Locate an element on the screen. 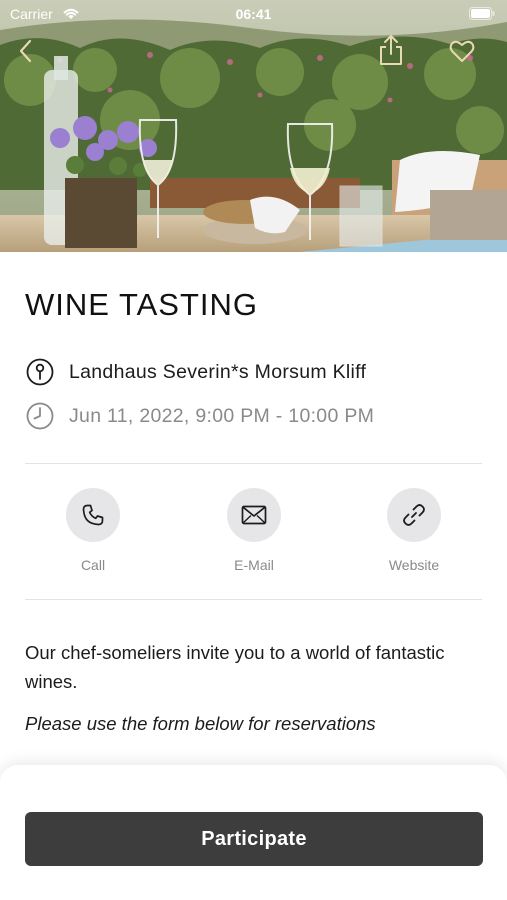  clock-icon is located at coordinates (40, 416).